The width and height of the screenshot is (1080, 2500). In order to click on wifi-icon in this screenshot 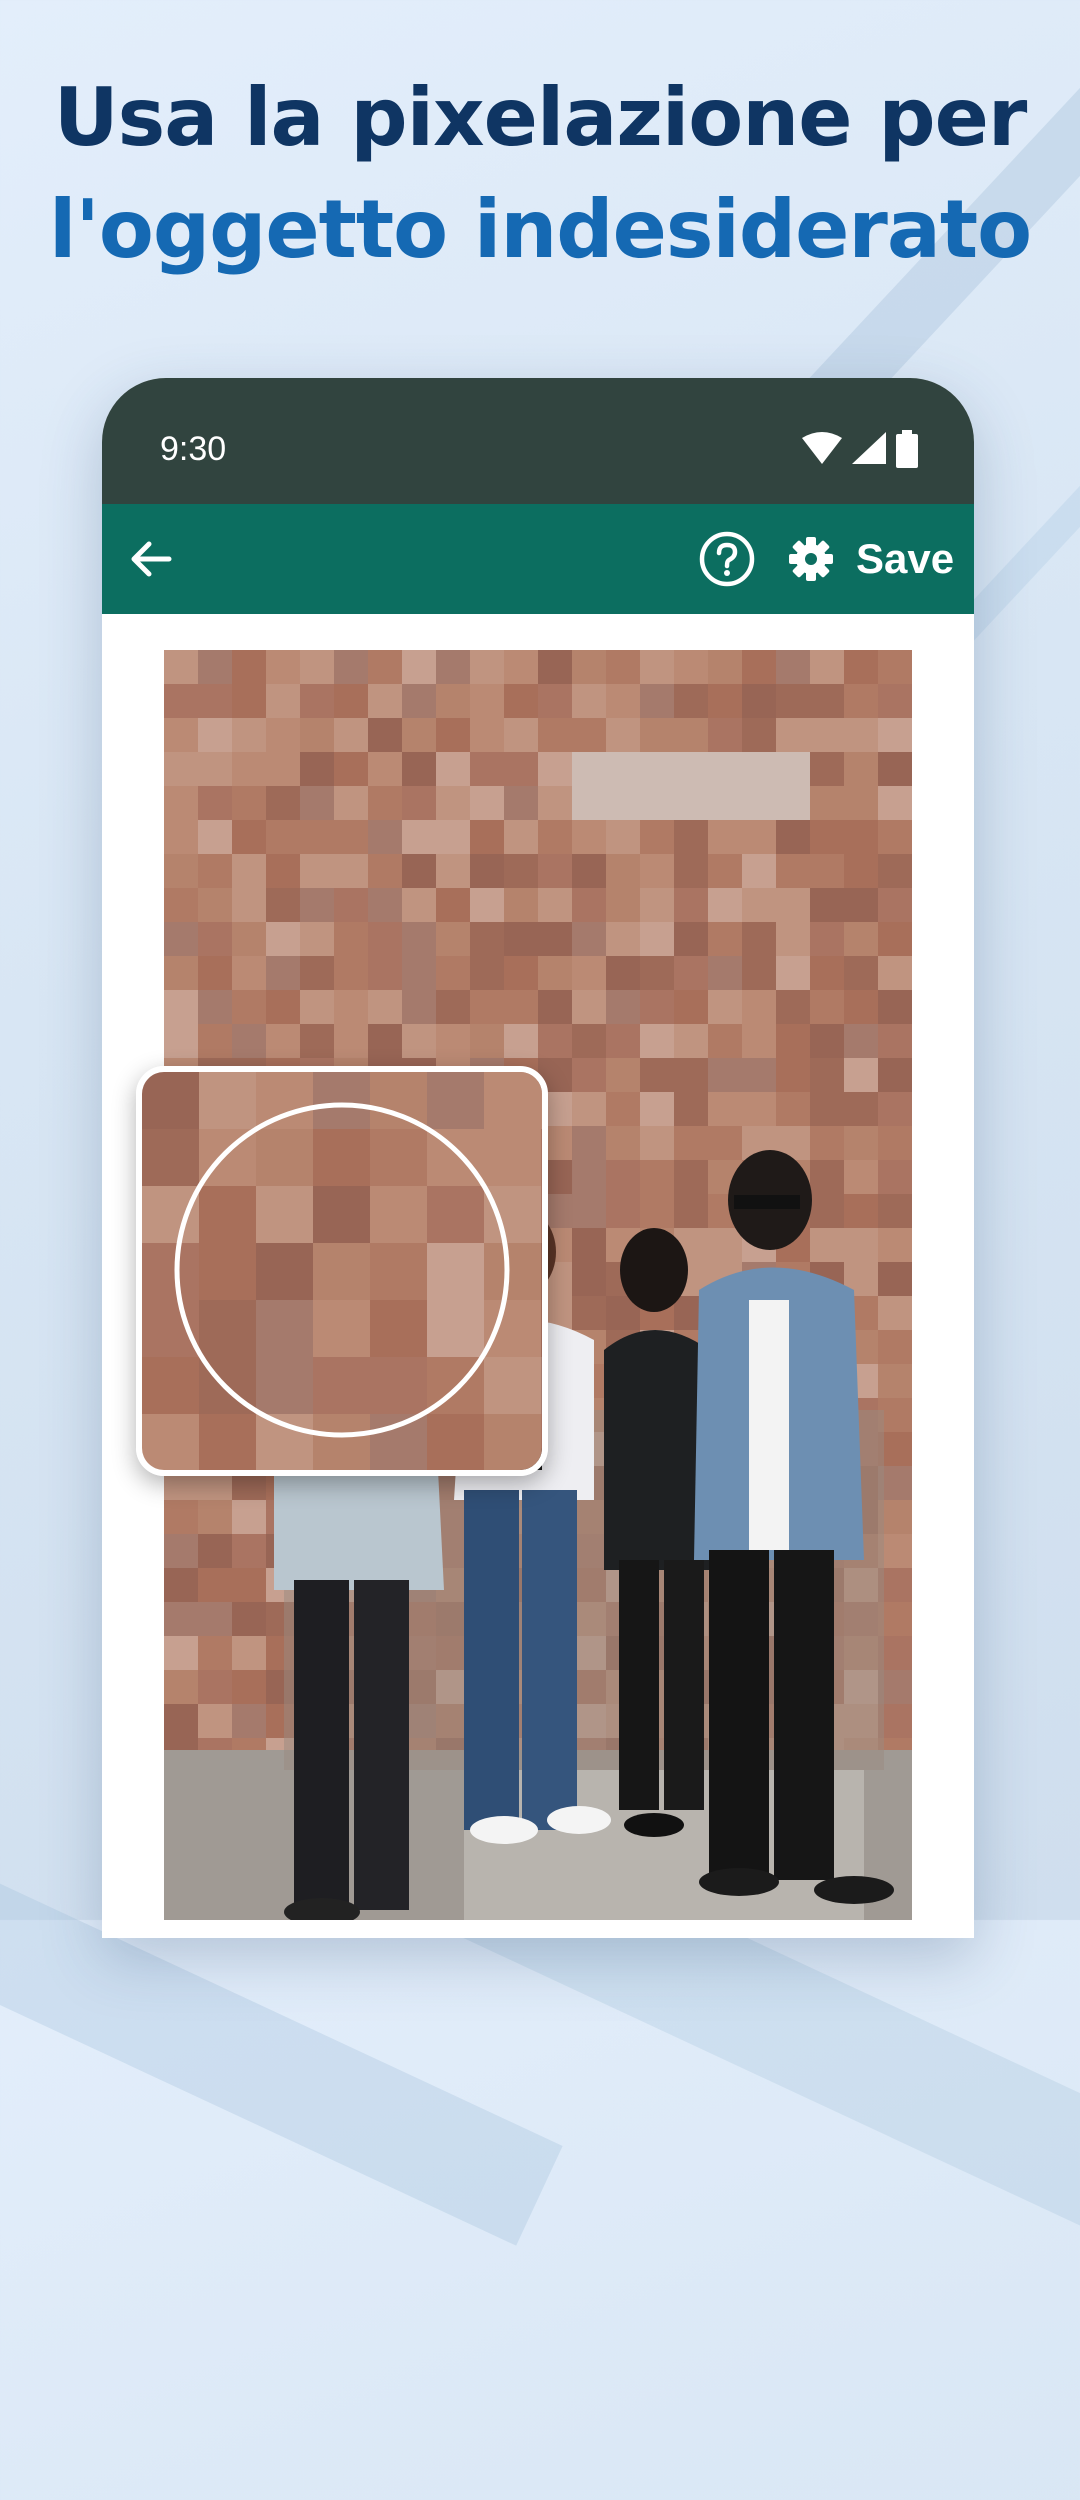, I will do `click(822, 448)`.